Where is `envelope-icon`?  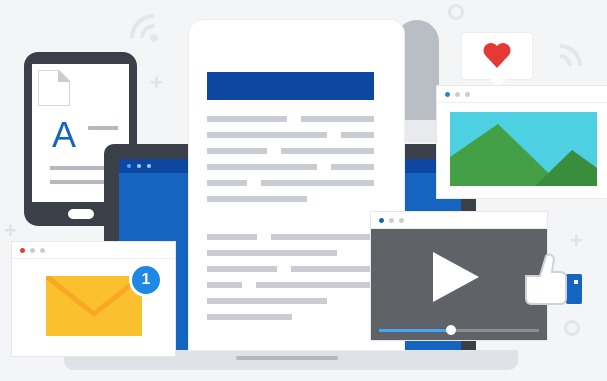 envelope-icon is located at coordinates (94, 306).